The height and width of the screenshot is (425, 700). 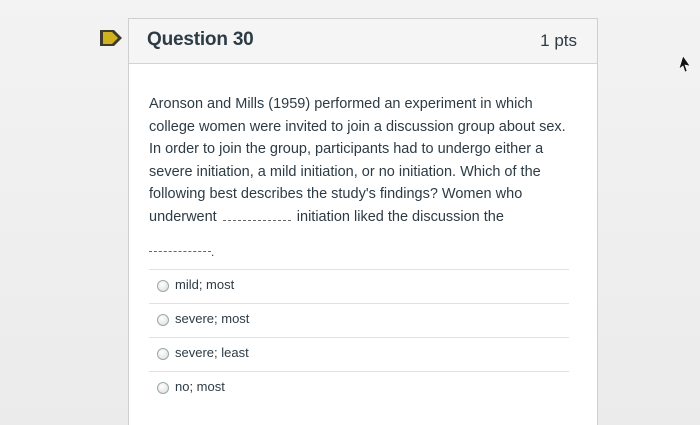 I want to click on answer-option: severe; least, so click(x=359, y=354).